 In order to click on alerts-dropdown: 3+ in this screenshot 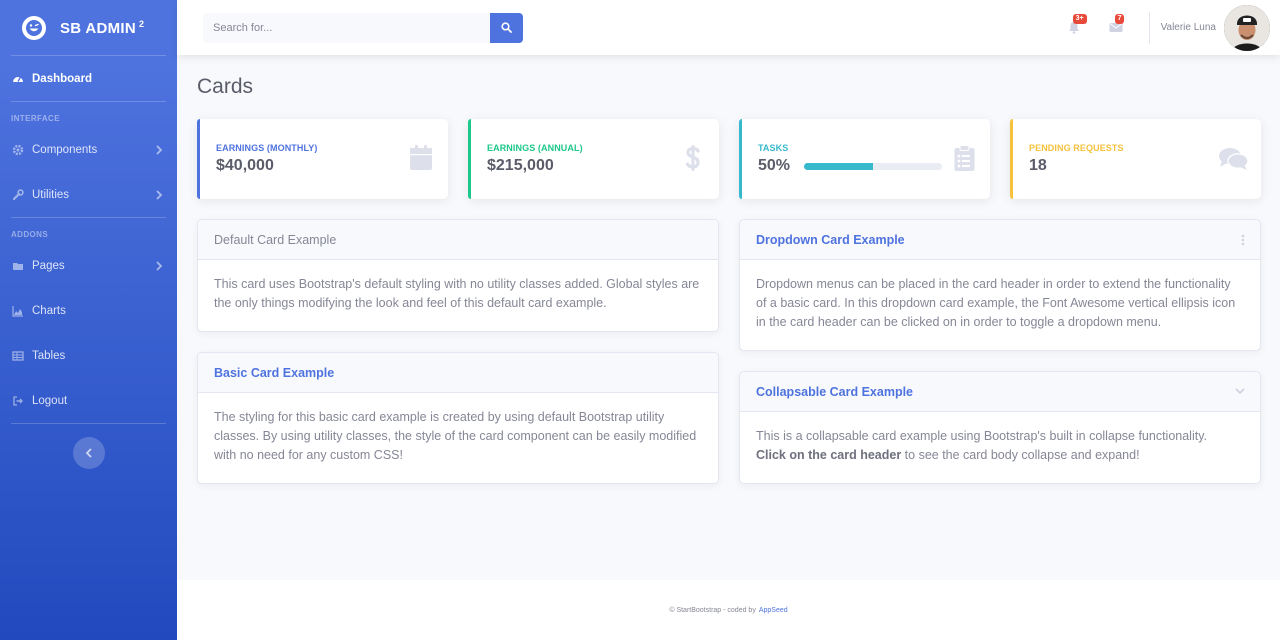, I will do `click(1075, 25)`.